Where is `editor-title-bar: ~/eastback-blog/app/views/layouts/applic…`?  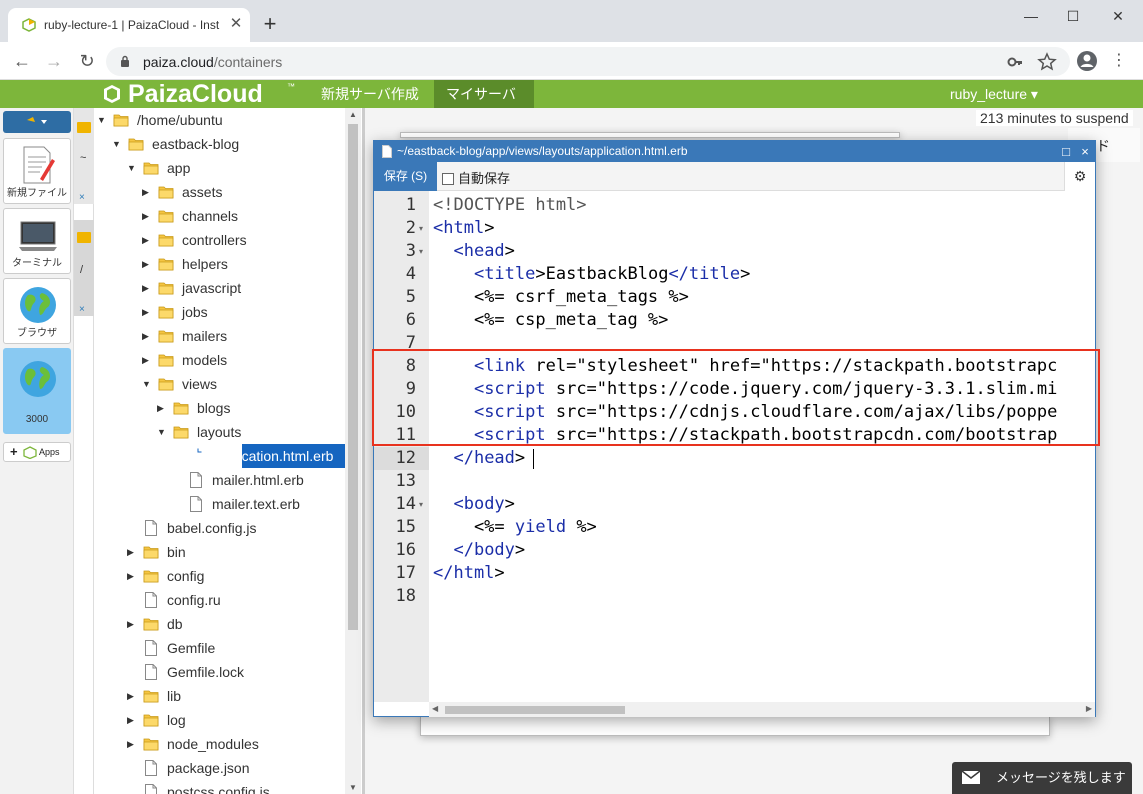 editor-title-bar: ~/eastback-blog/app/views/layouts/applic… is located at coordinates (734, 151).